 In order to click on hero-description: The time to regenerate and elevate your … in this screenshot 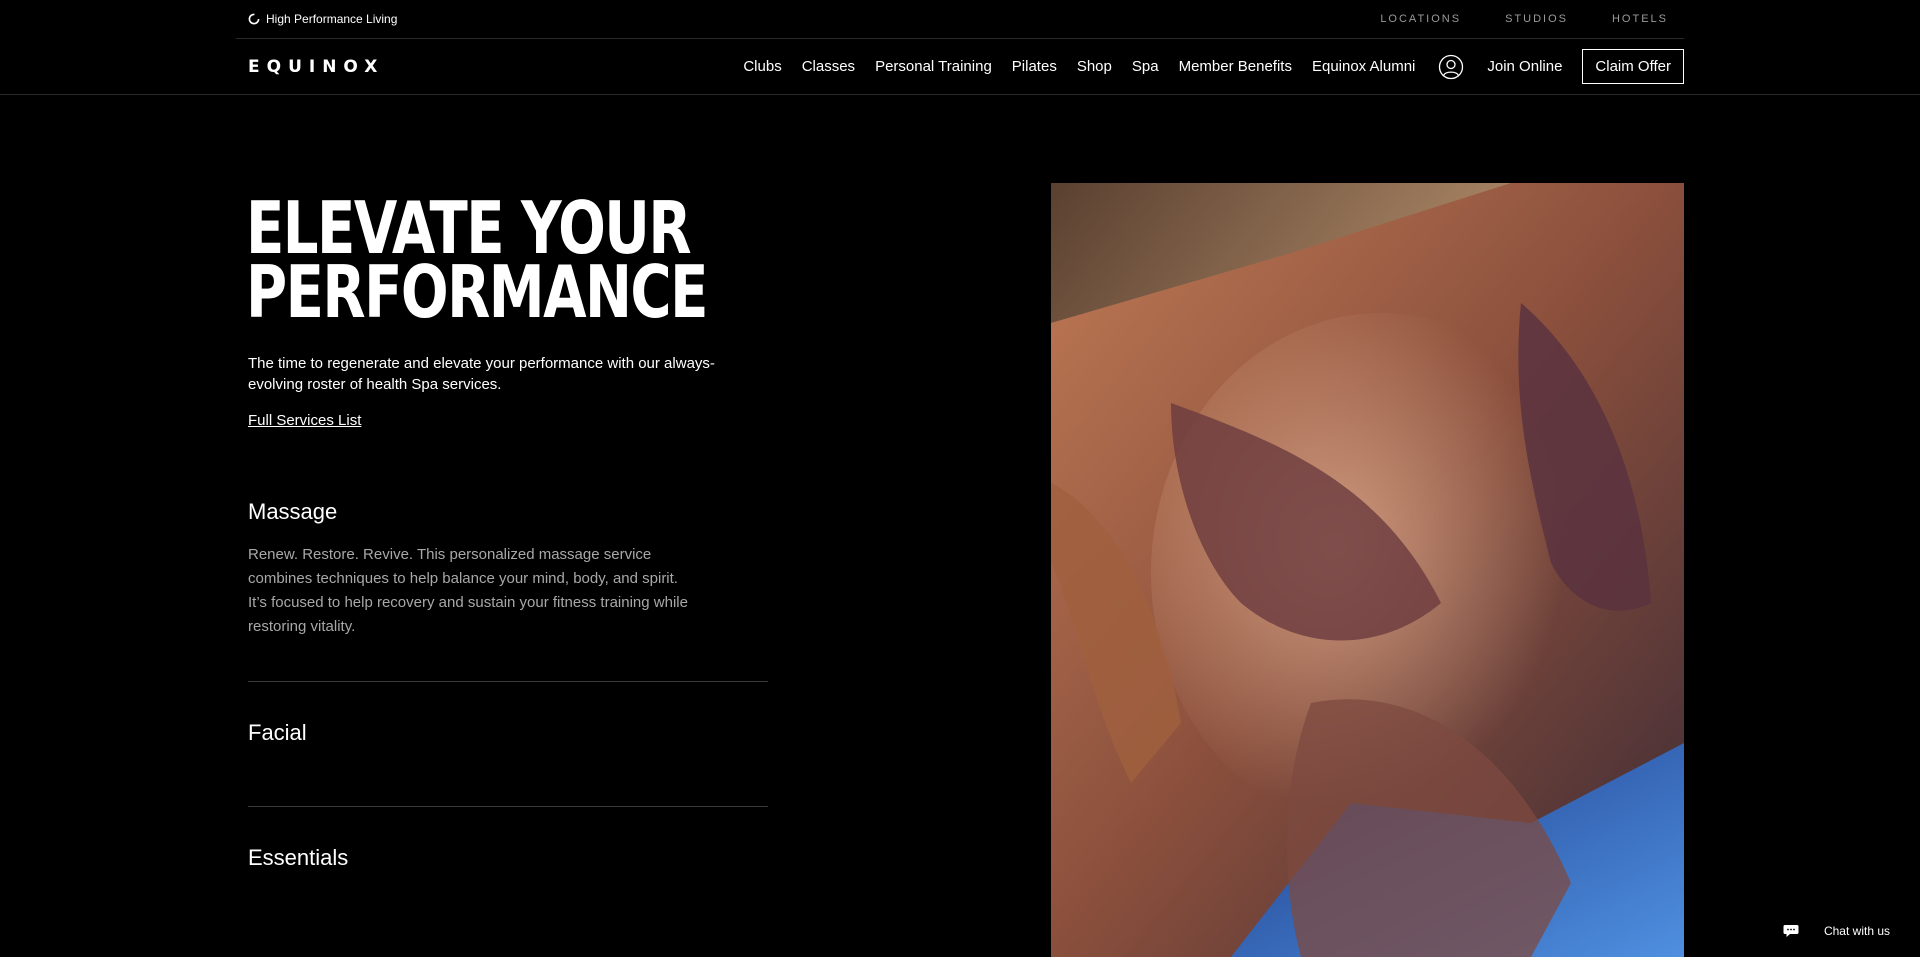, I will do `click(481, 374)`.